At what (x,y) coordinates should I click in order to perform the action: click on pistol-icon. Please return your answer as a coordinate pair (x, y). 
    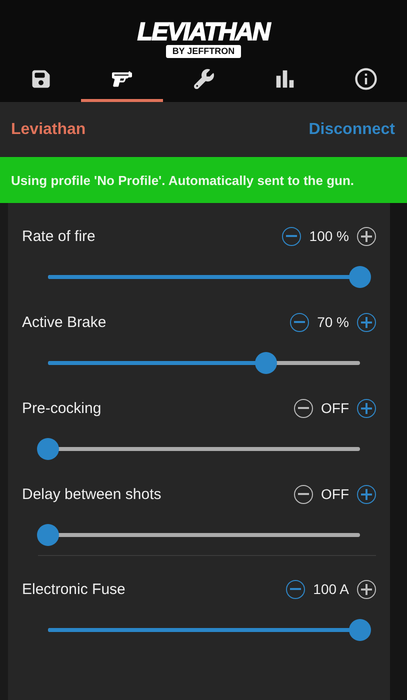
    Looking at the image, I should click on (122, 78).